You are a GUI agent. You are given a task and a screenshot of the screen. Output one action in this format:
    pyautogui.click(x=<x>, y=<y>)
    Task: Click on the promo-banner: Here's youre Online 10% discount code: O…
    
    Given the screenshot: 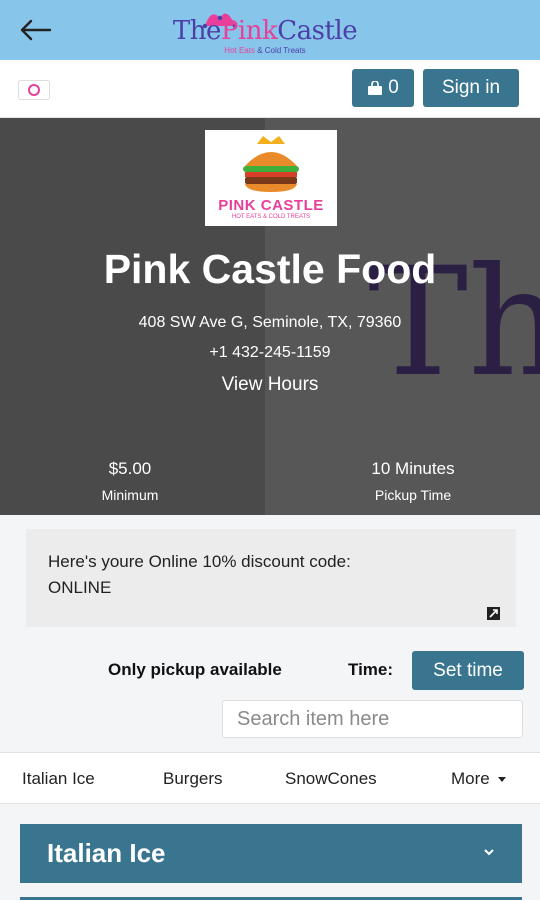 What is the action you would take?
    pyautogui.click(x=271, y=578)
    